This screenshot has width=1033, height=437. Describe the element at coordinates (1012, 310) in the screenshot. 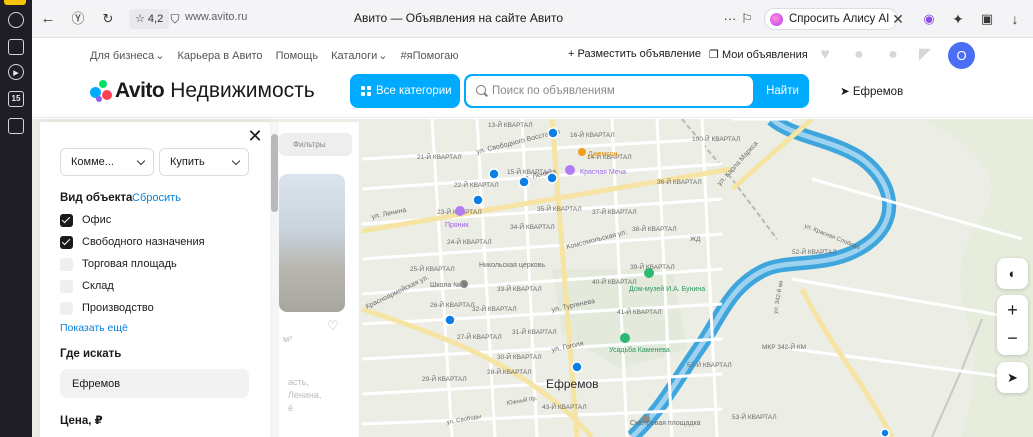

I see `zoom-in-button: +` at that location.